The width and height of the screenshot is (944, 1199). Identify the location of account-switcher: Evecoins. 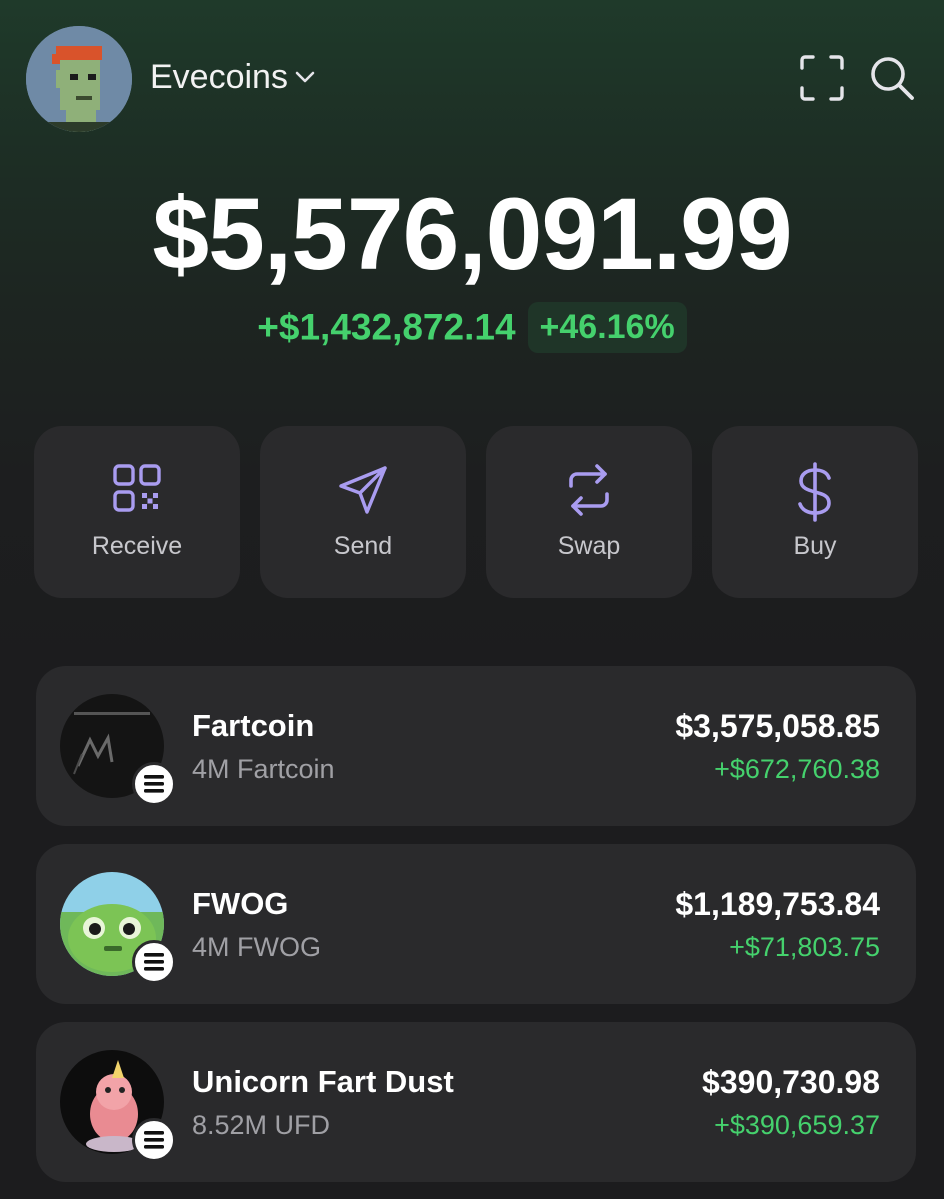
(233, 77).